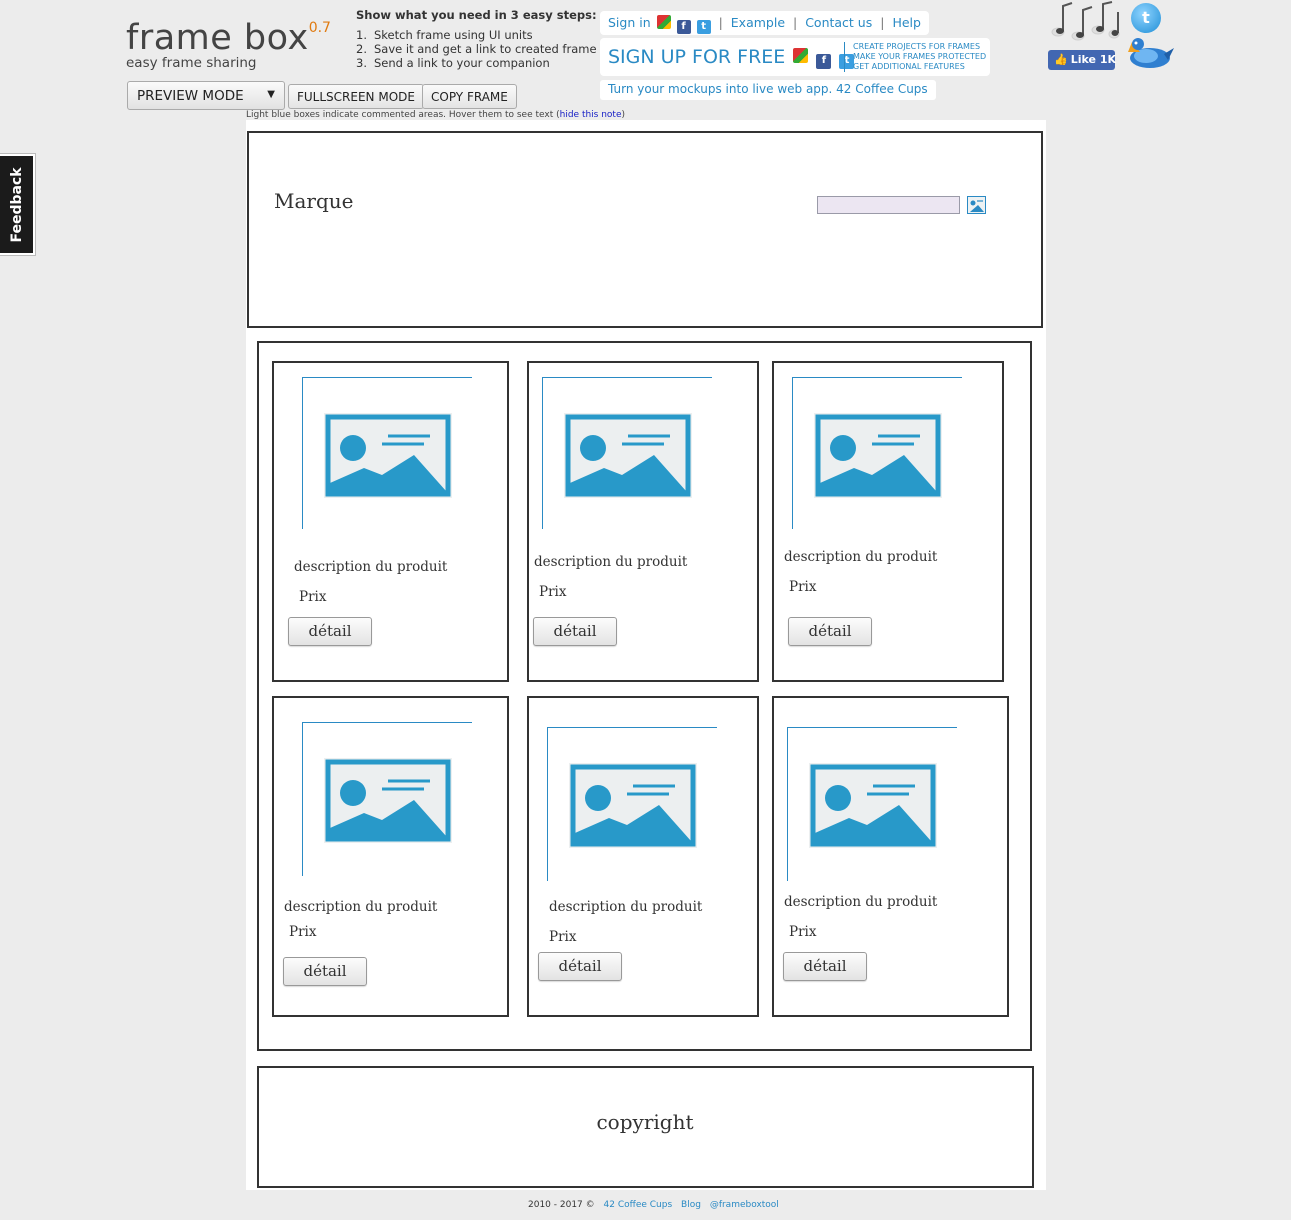 The image size is (1291, 1220). Describe the element at coordinates (191, 63) in the screenshot. I see `app-tagline: easy frame sharing` at that location.